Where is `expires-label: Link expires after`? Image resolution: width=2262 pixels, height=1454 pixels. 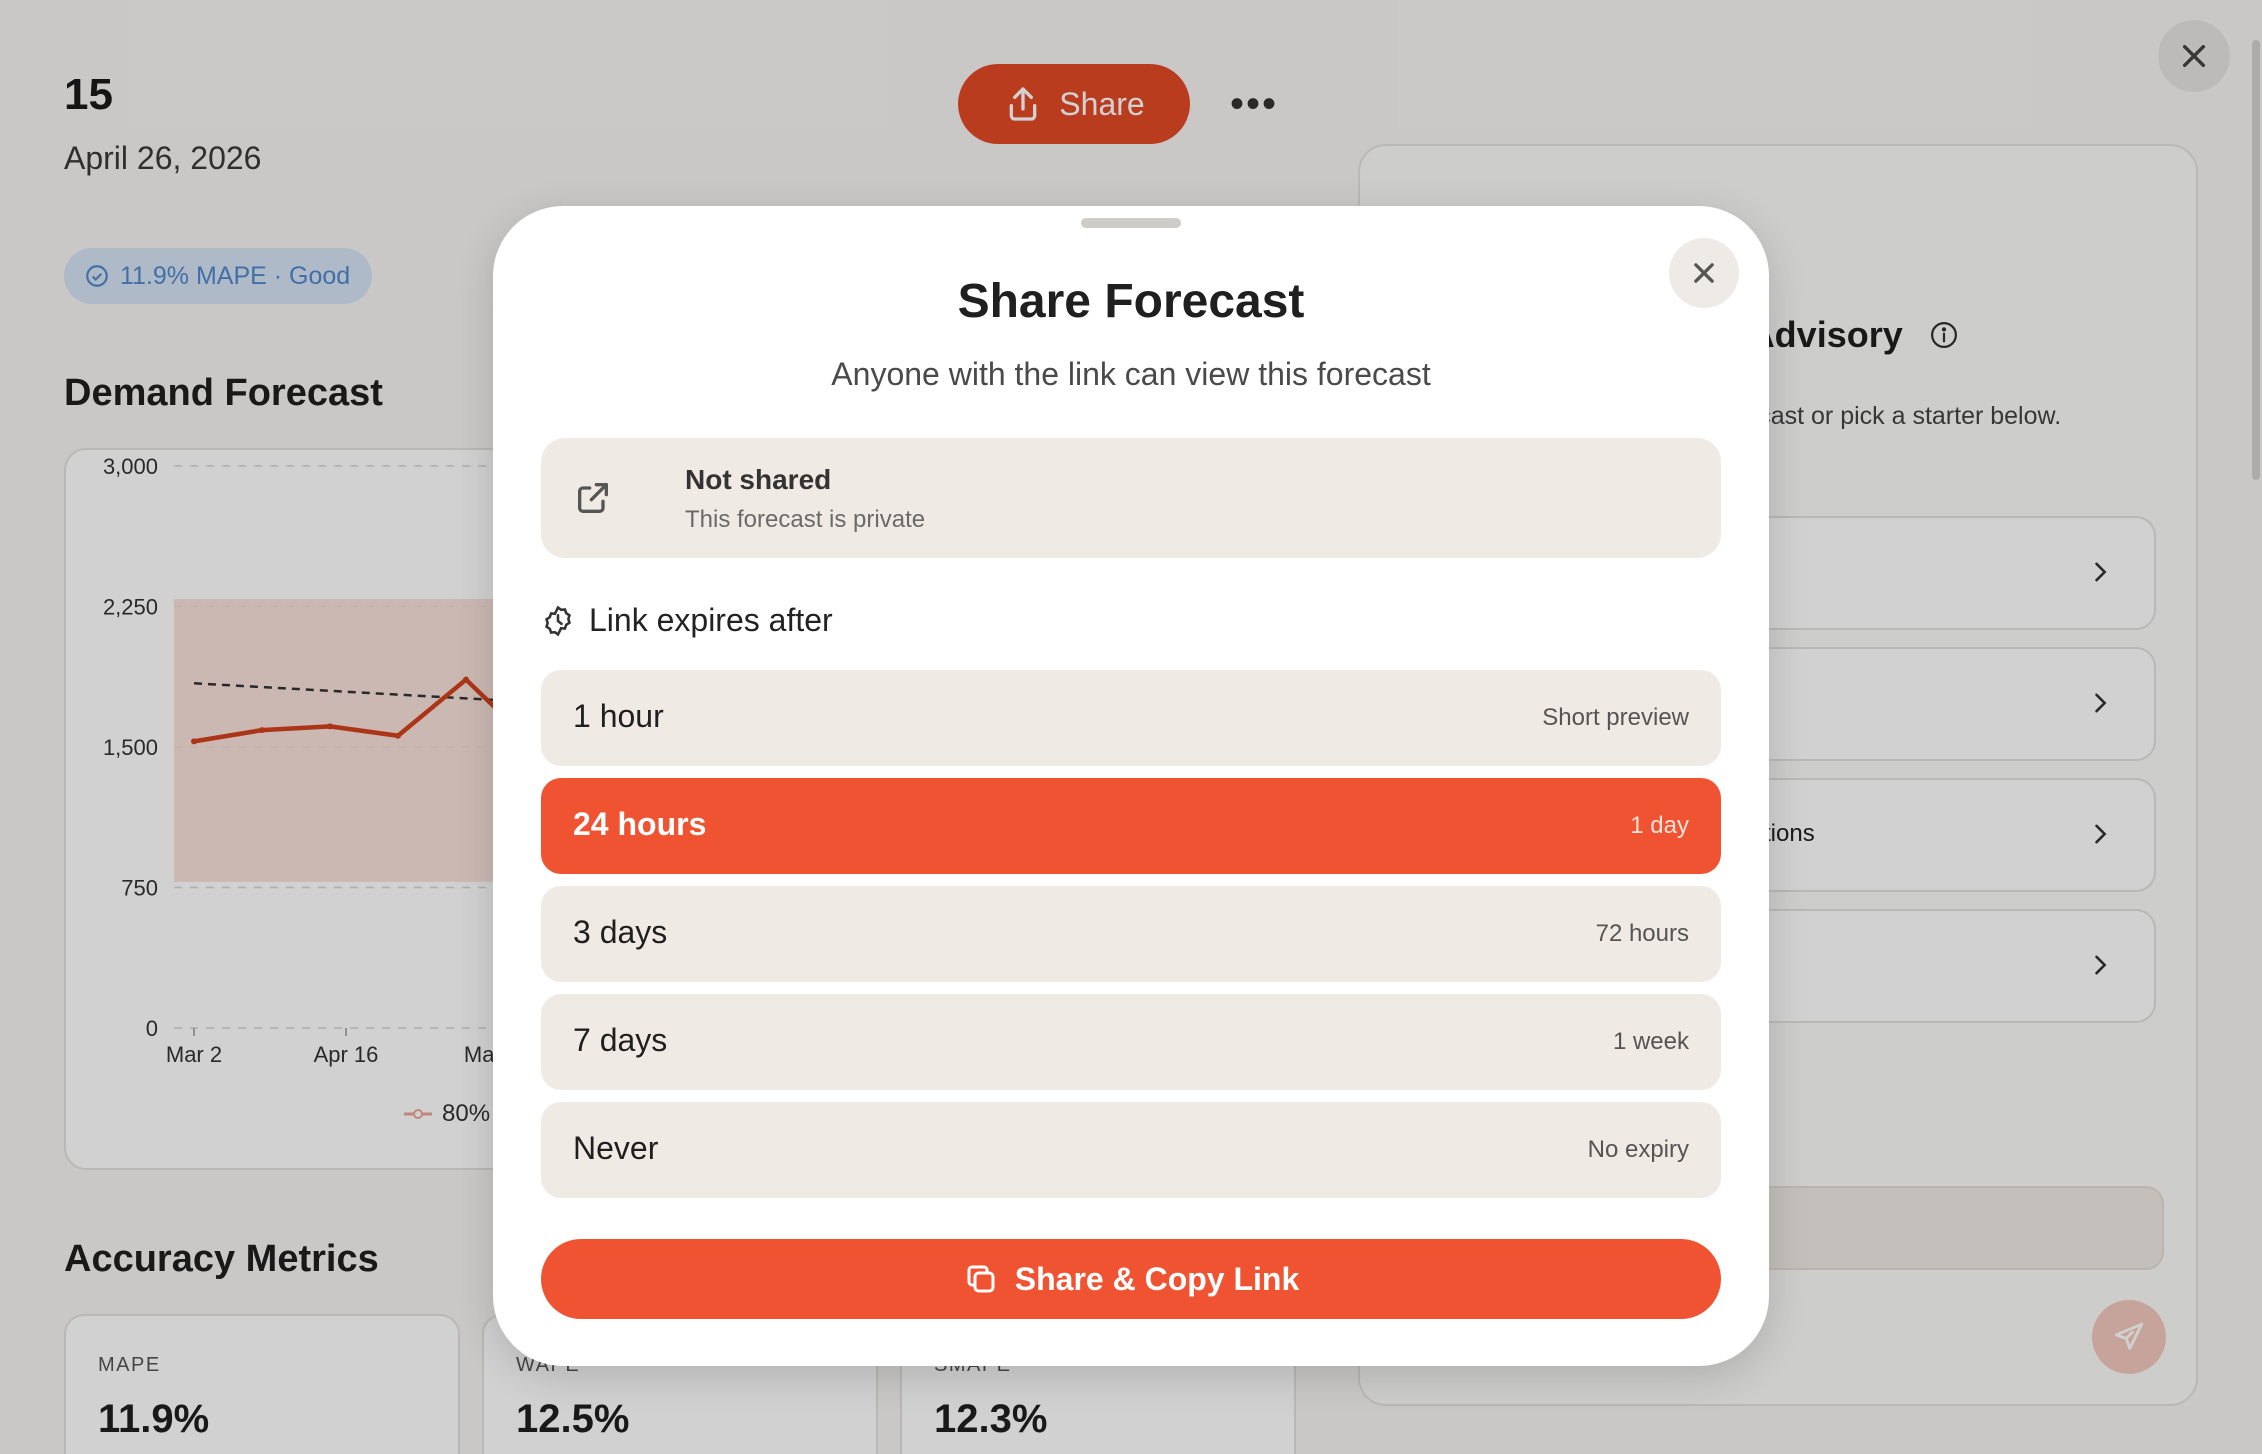
expires-label: Link expires after is located at coordinates (687, 620).